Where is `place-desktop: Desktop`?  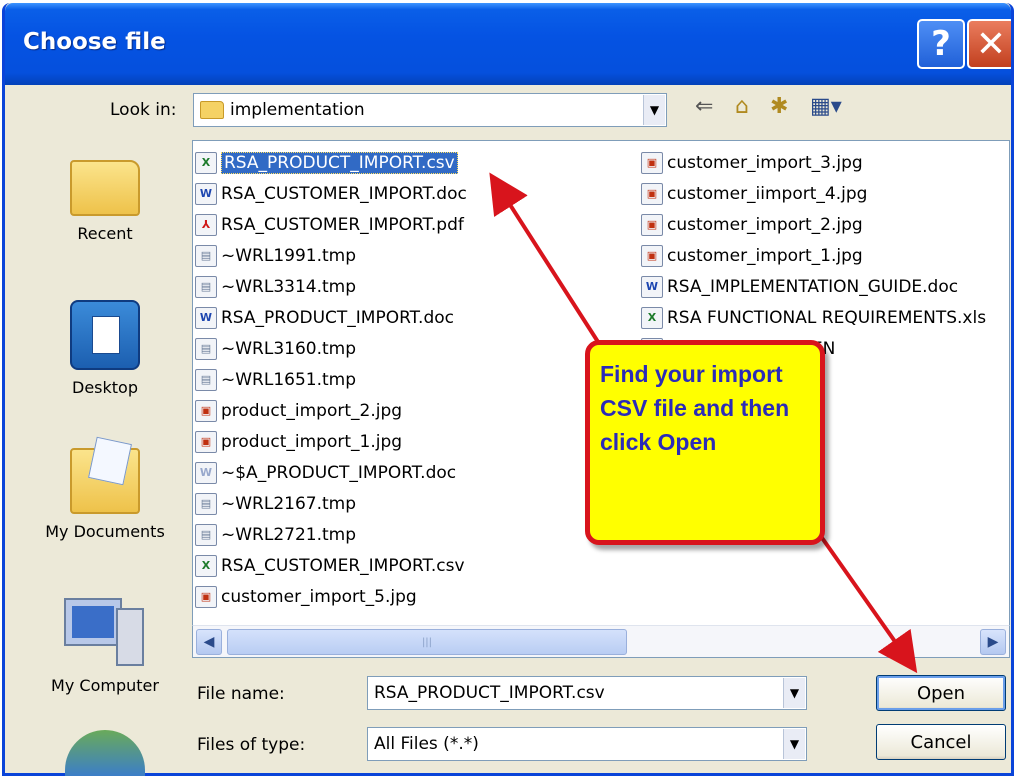 place-desktop: Desktop is located at coordinates (105, 348).